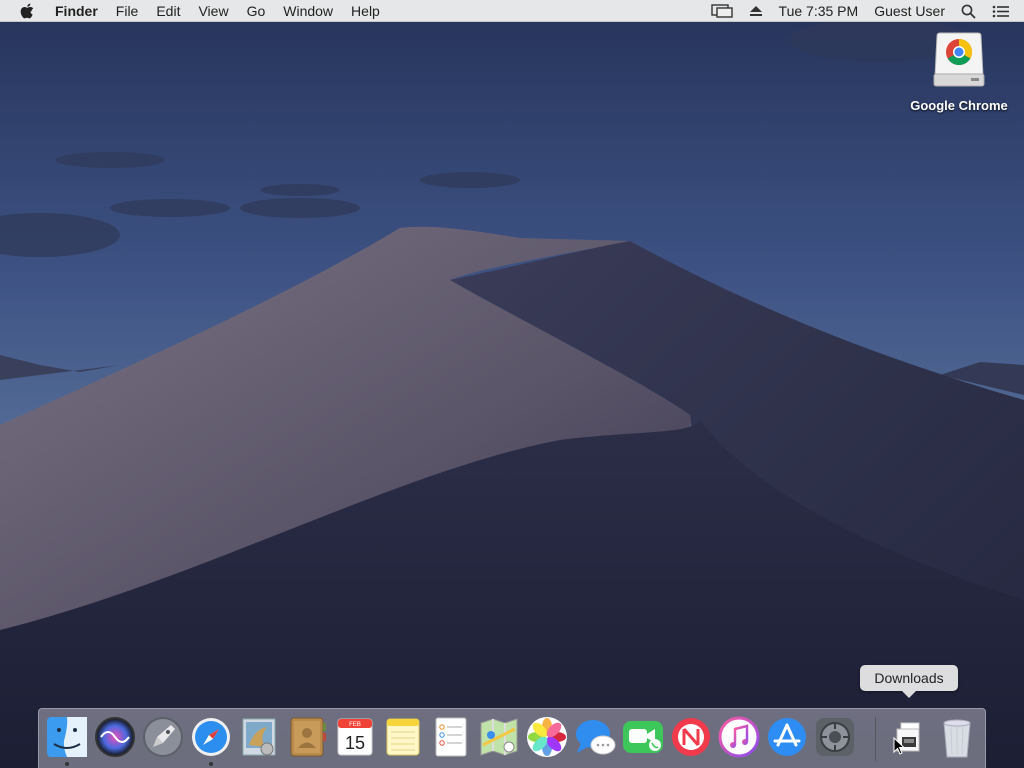 The image size is (1024, 768). I want to click on calendar-month: FEB, so click(355, 725).